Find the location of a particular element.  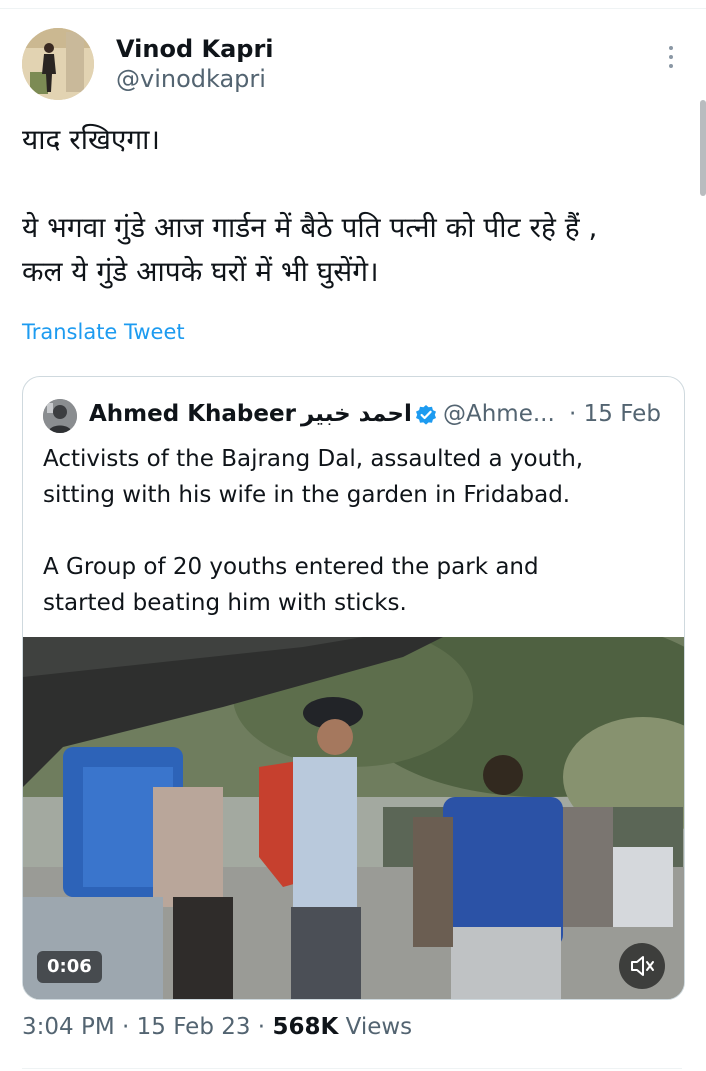

tweet-line: याद रखिएगा। is located at coordinates (91, 139).